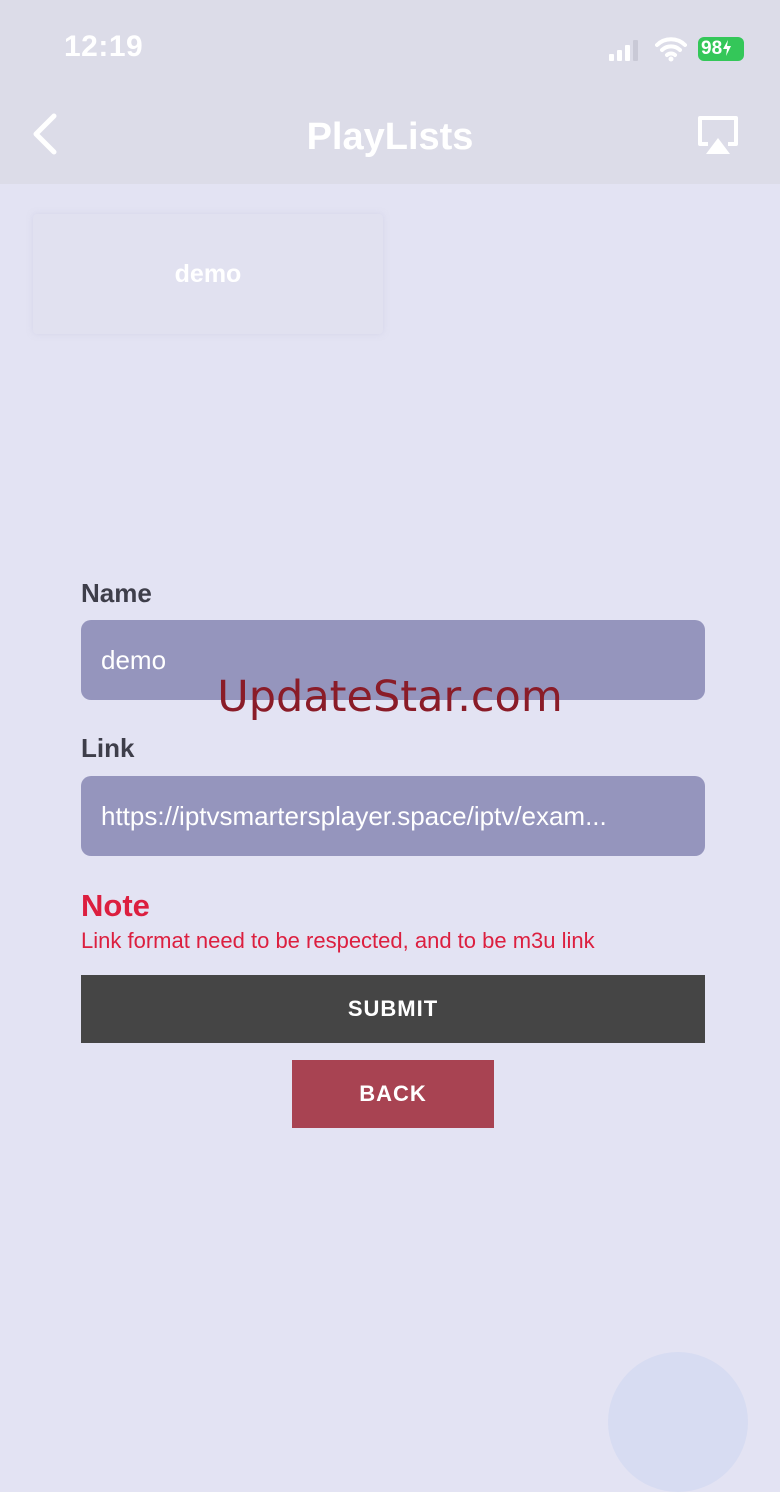 This screenshot has width=780, height=1492. Describe the element at coordinates (678, 1422) in the screenshot. I see `floating-circle` at that location.